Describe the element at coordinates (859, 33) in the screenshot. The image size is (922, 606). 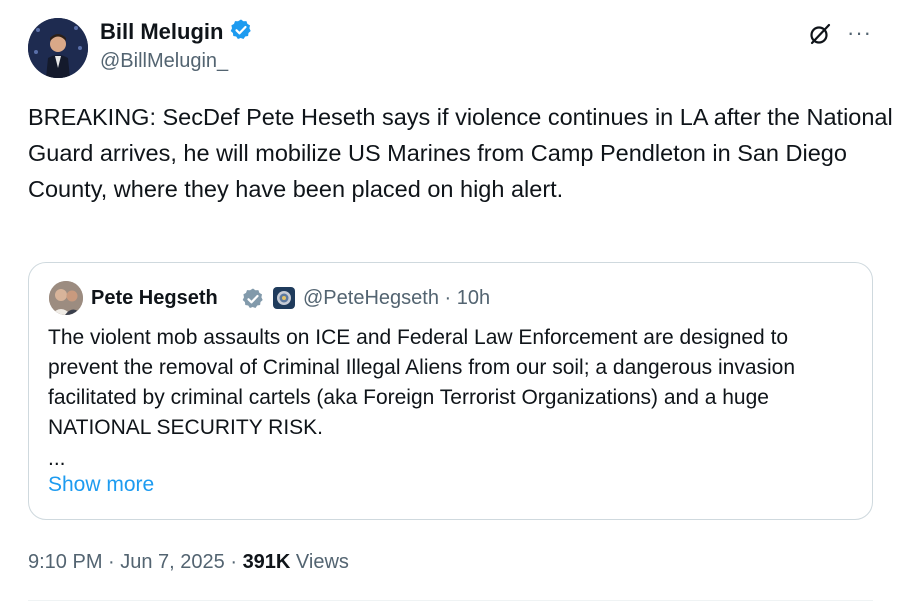
I see `more-icon: ···` at that location.